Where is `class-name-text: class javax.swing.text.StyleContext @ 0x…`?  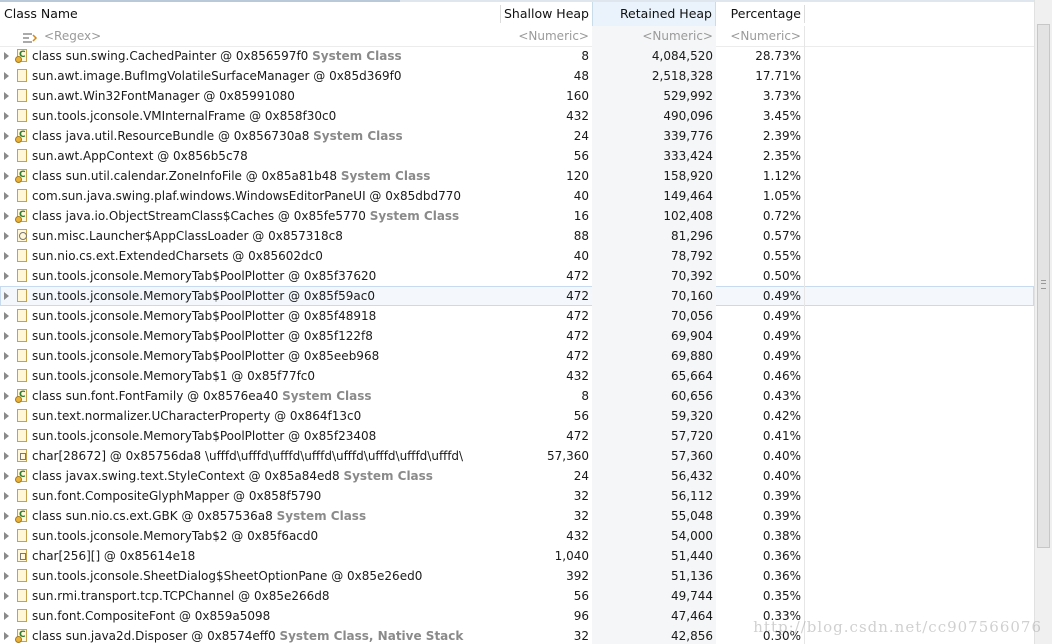
class-name-text: class javax.swing.text.StyleContext @ 0x… is located at coordinates (186, 476).